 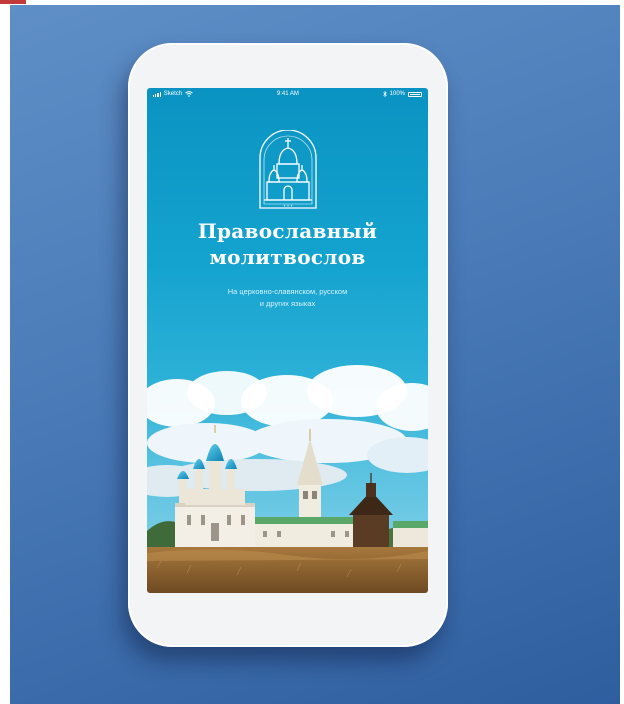 What do you see at coordinates (287, 257) in the screenshot?
I see `app-title-line-2: молитвослов` at bounding box center [287, 257].